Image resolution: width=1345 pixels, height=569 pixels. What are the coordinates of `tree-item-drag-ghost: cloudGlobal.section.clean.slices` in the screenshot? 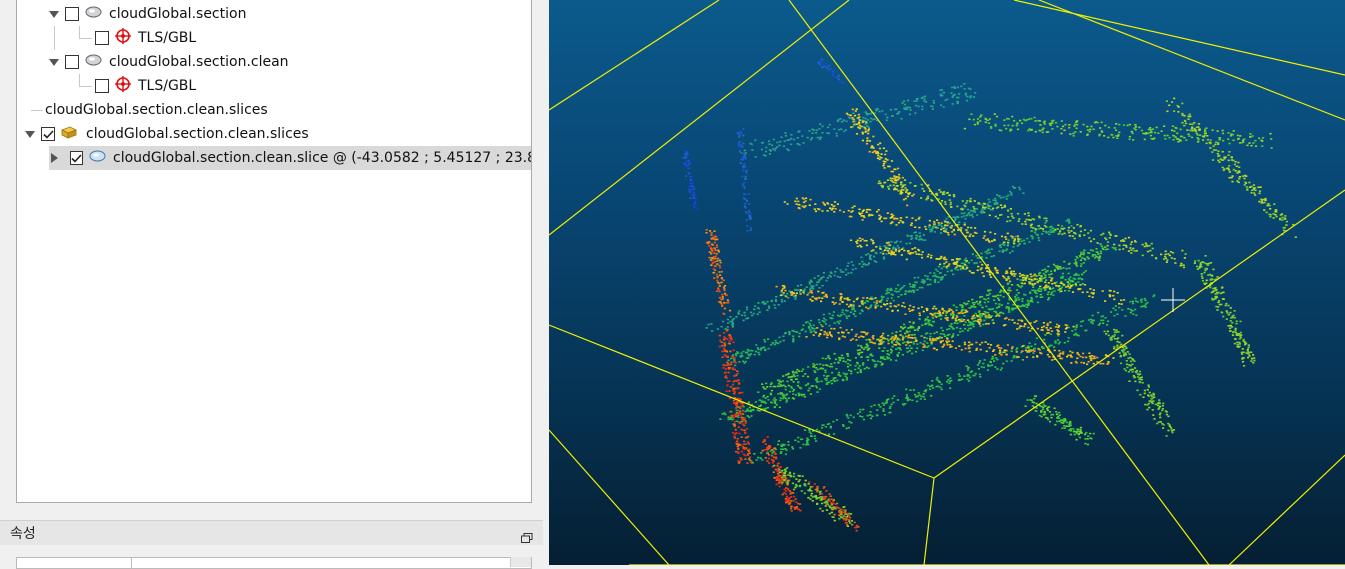 It's located at (156, 110).